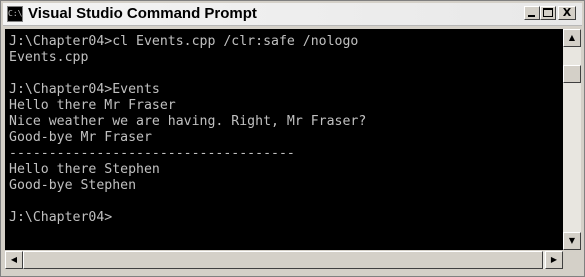  I want to click on console-line: Events.cpp, so click(49, 57).